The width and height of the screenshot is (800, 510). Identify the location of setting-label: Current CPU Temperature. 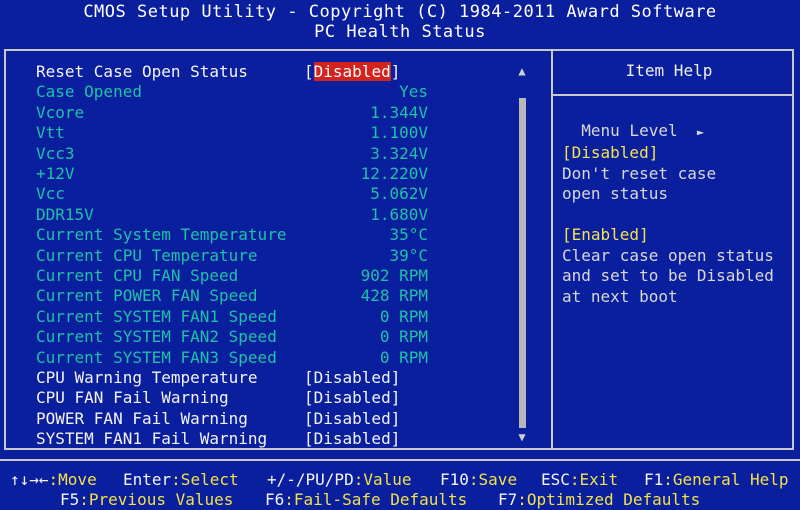
(147, 255).